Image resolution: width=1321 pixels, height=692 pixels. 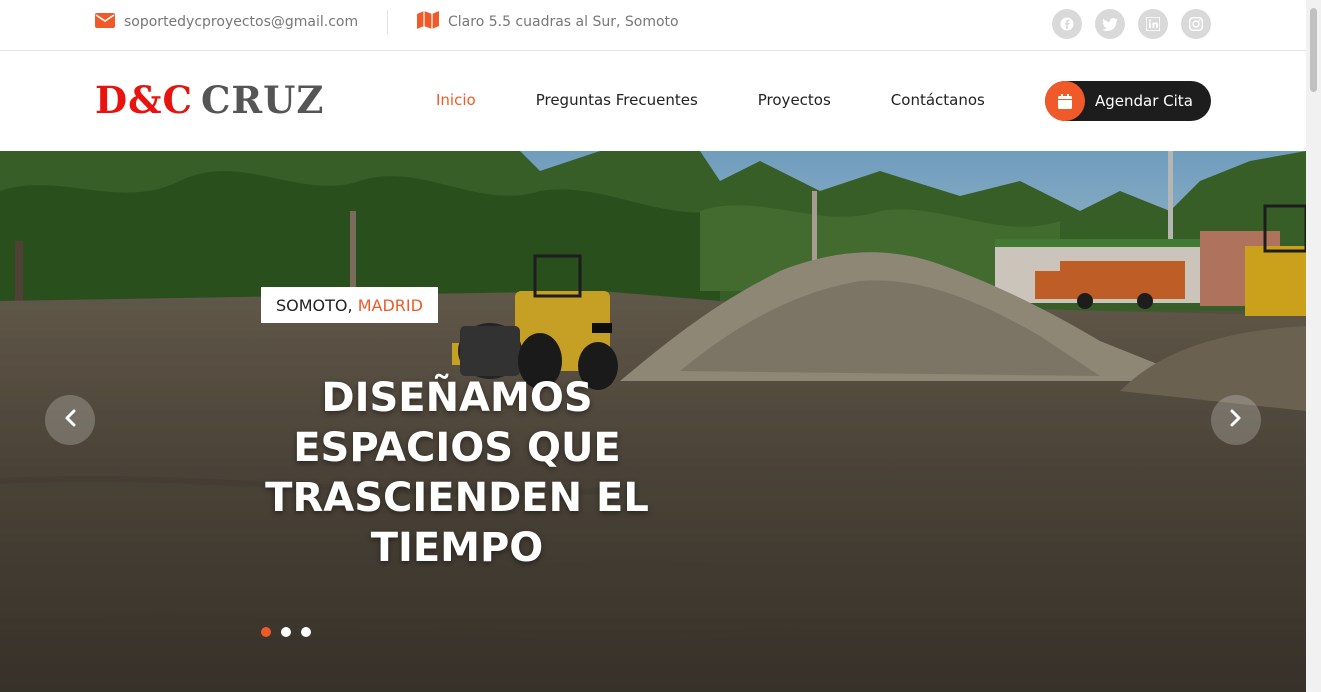 What do you see at coordinates (1313, 346) in the screenshot?
I see `page-scrollbar` at bounding box center [1313, 346].